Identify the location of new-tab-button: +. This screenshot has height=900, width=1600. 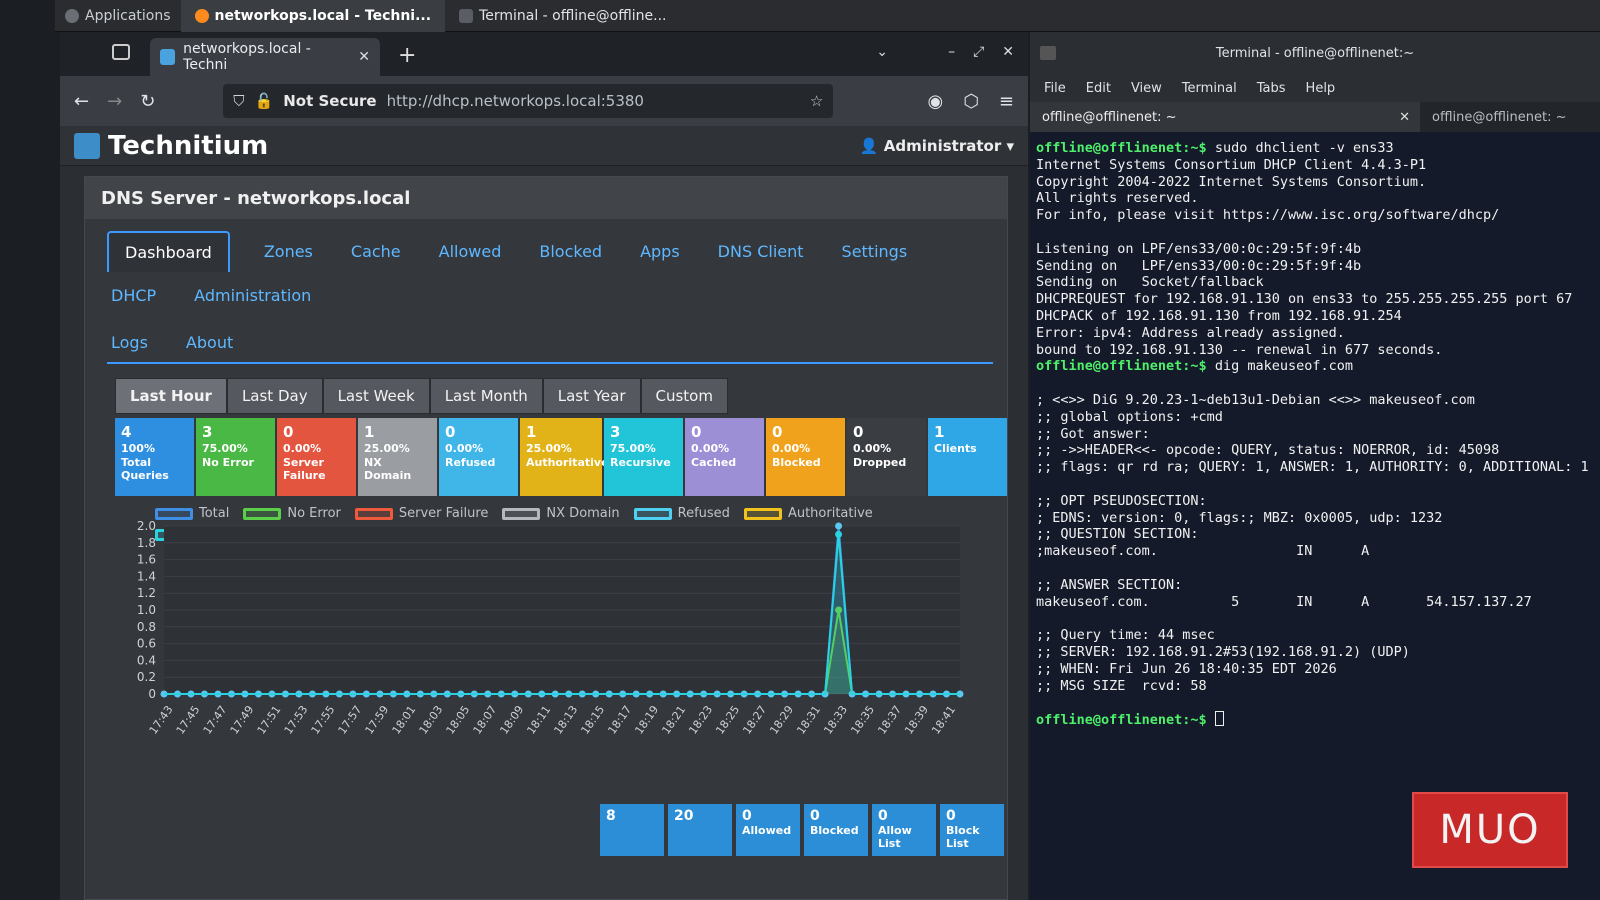
(407, 55).